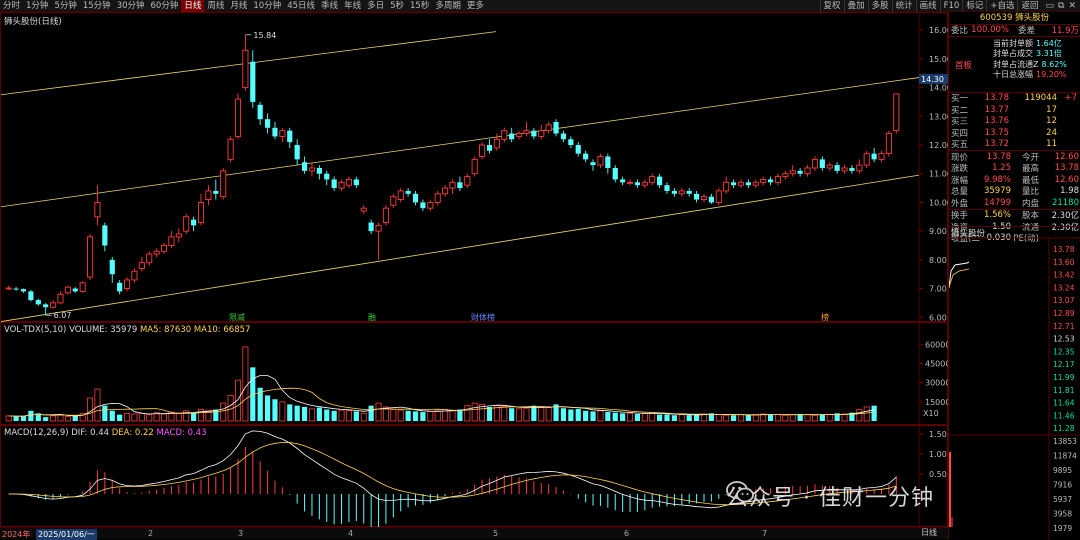  Describe the element at coordinates (974, 6) in the screenshot. I see `tool-button: 标记` at that location.